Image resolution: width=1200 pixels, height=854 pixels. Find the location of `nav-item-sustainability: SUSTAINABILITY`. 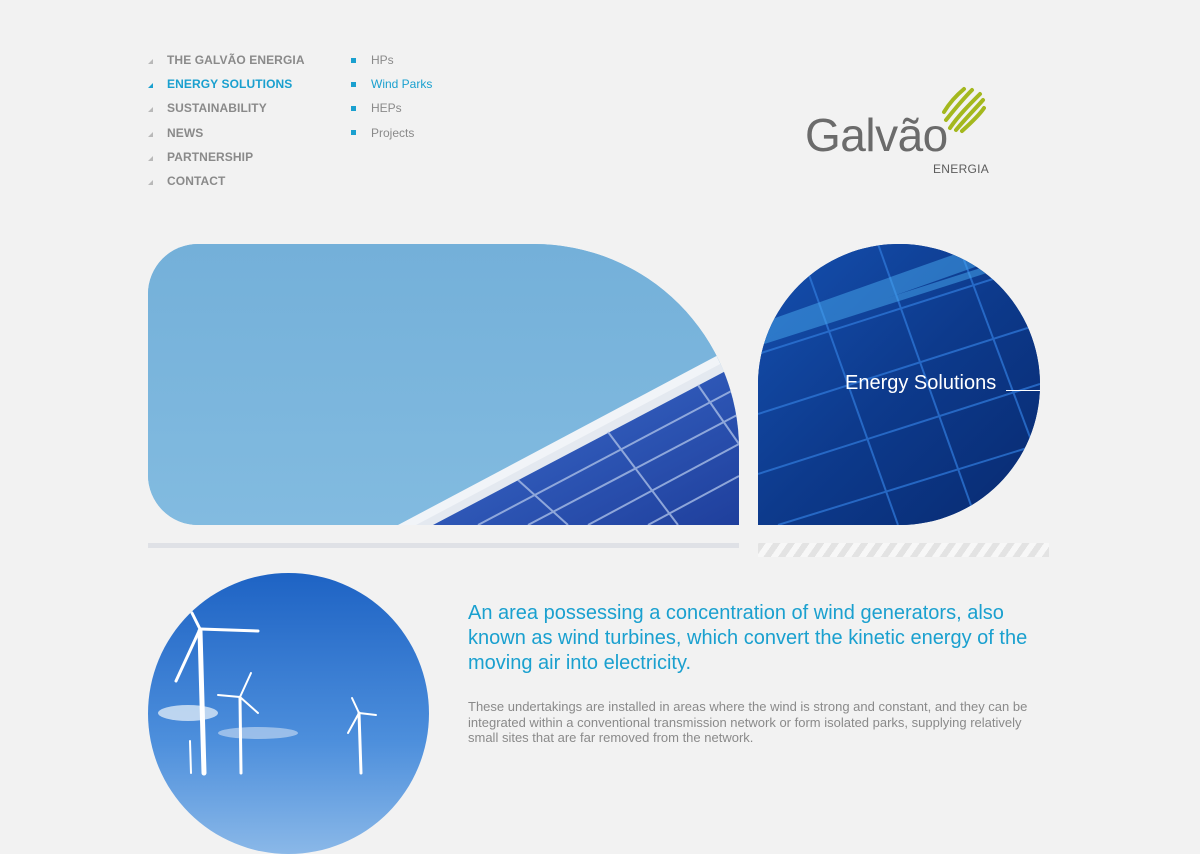

nav-item-sustainability: SUSTAINABILITY is located at coordinates (226, 108).